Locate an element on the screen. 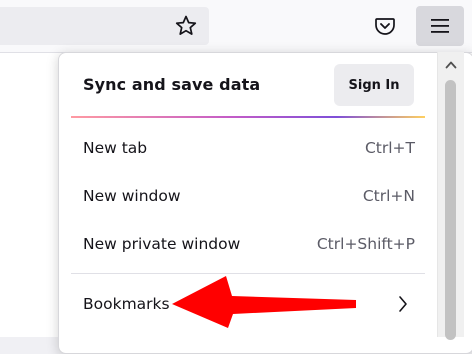  scroll-up-button is located at coordinates (451, 65).